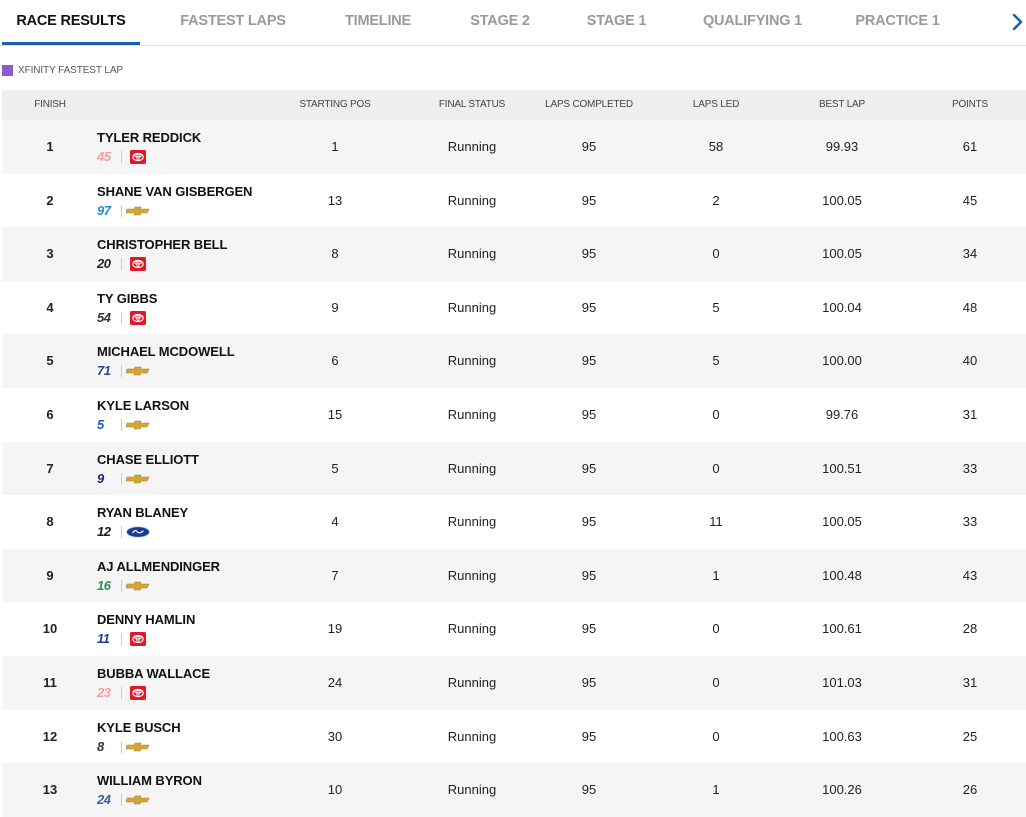  Describe the element at coordinates (716, 575) in the screenshot. I see `laps-led: 1` at that location.